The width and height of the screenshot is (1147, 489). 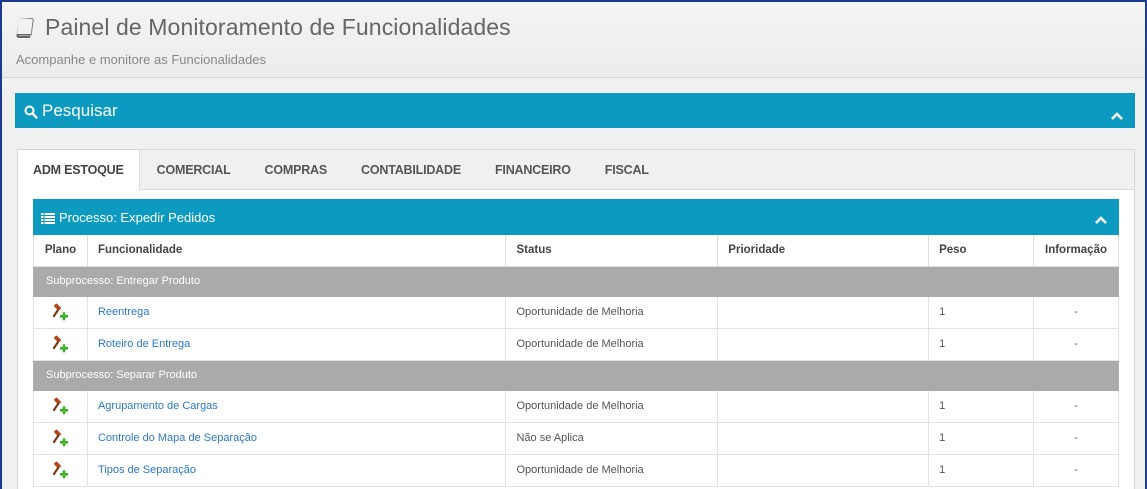 What do you see at coordinates (60, 251) in the screenshot?
I see `column-header-plano: Plano` at bounding box center [60, 251].